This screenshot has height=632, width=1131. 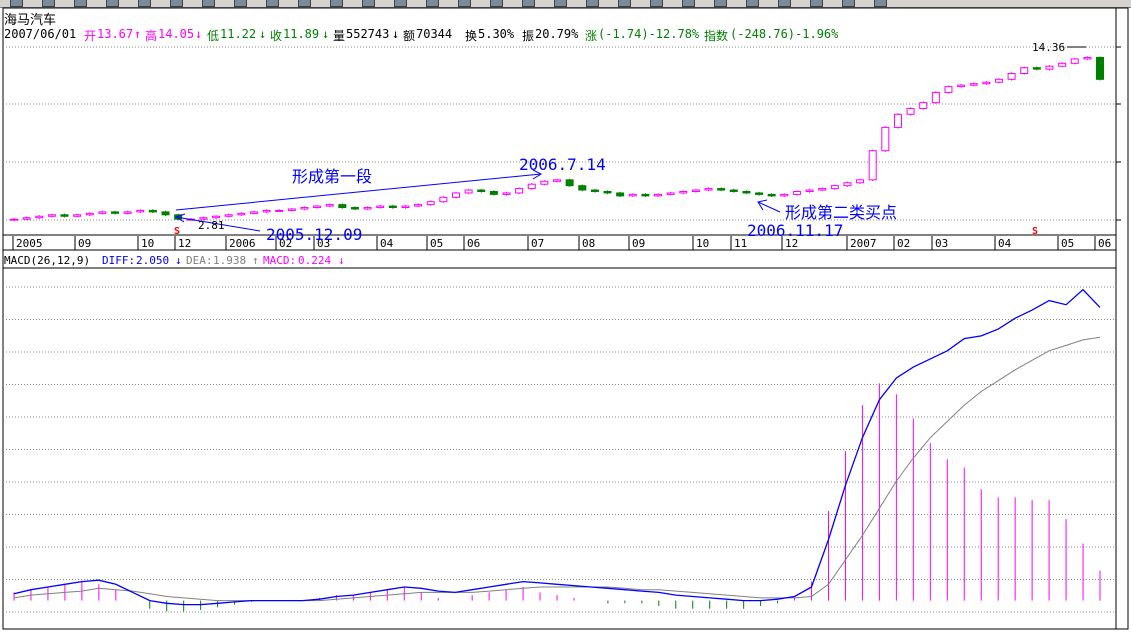 I want to click on time-axis-label: 2006, so click(x=242, y=243).